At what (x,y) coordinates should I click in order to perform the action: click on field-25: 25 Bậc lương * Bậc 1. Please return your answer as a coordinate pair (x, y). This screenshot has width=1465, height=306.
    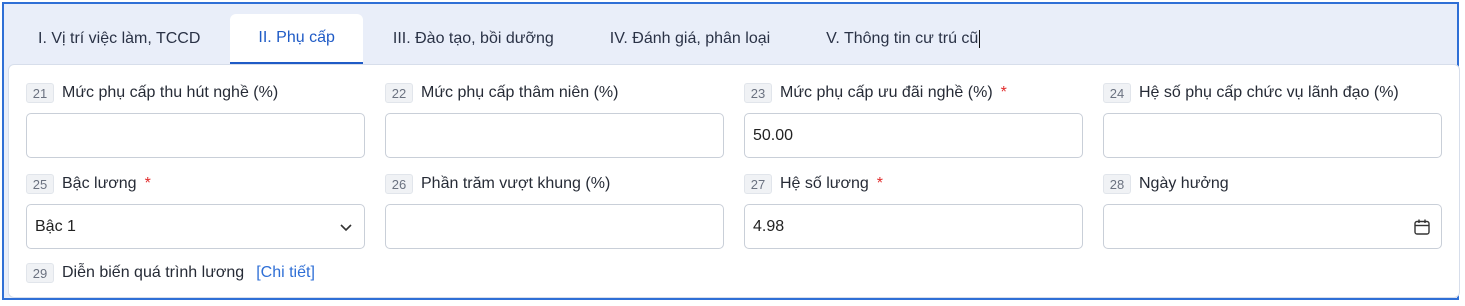
    Looking at the image, I should click on (195, 210).